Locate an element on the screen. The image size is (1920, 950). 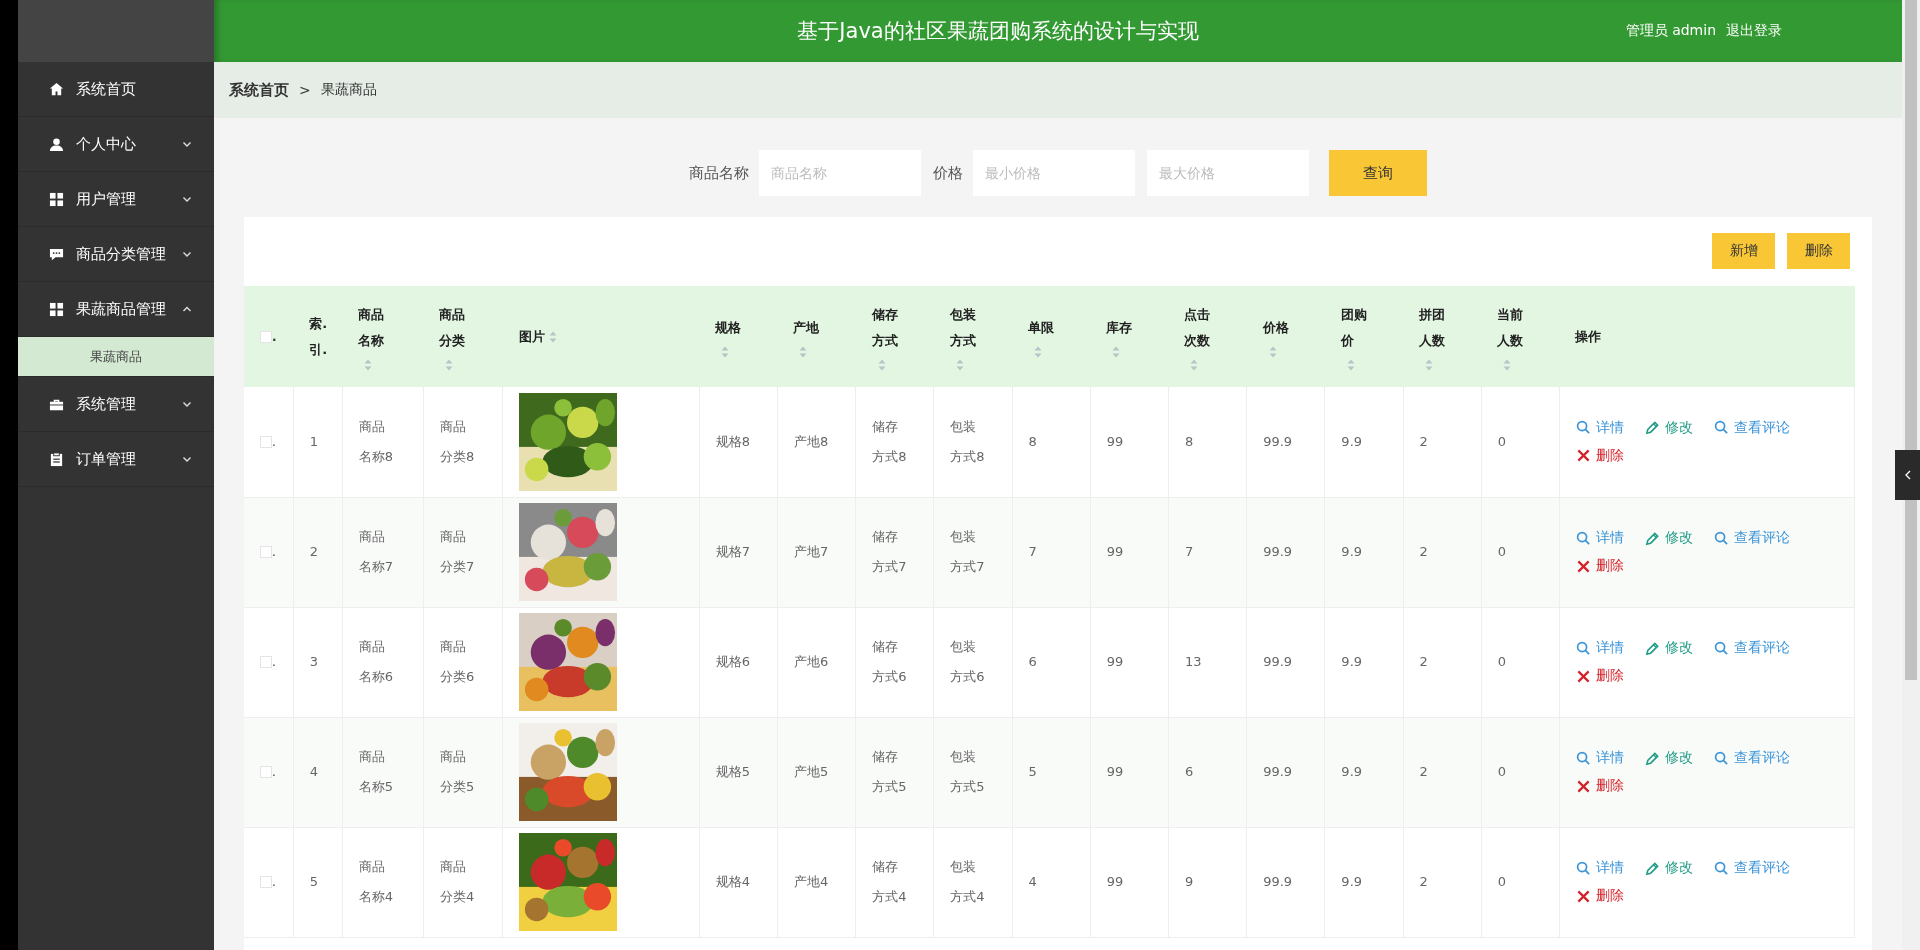
table-cell-text: 储存方式6 is located at coordinates (890, 662).